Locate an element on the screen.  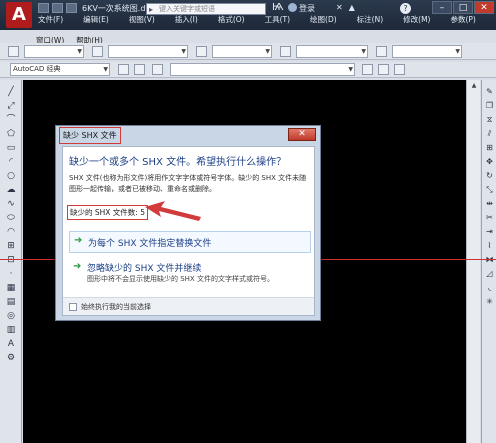
open-file-icon is located at coordinates (57, 8).